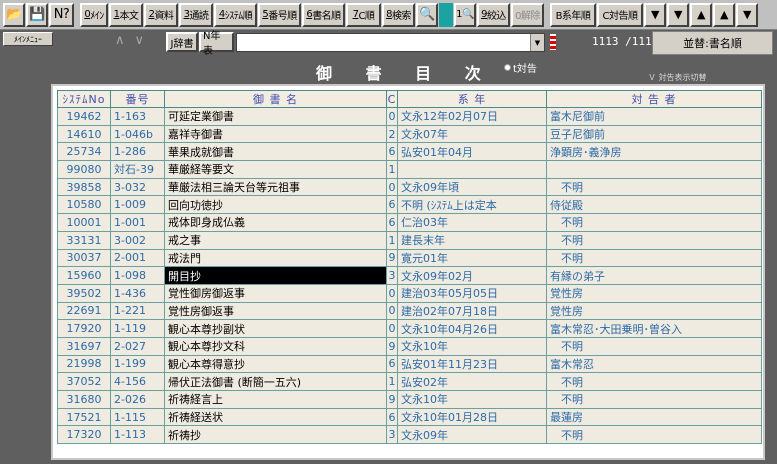 This screenshot has width=777, height=464. I want to click on materials-button: 2 資料, so click(161, 14).